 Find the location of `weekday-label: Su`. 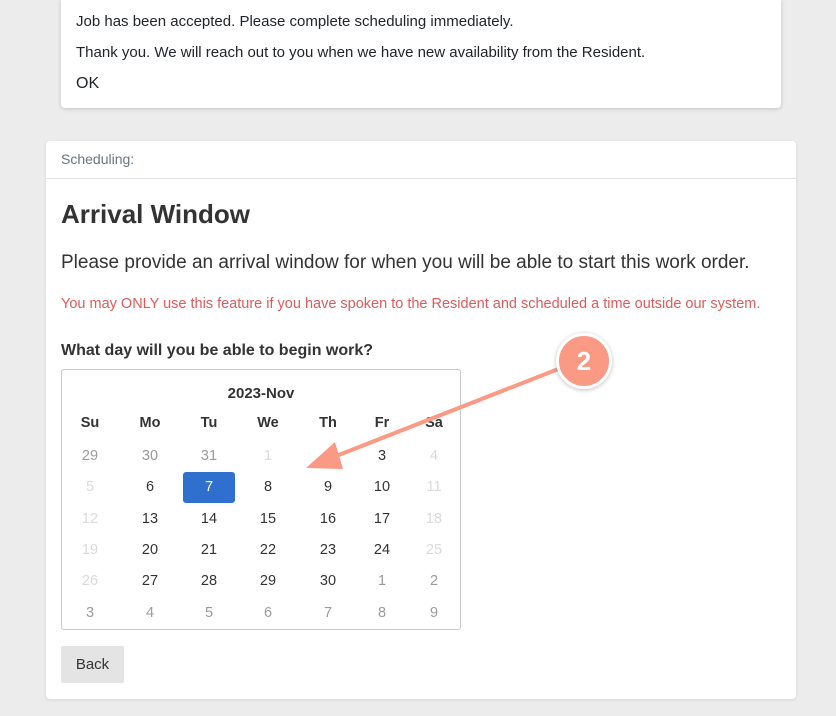

weekday-label: Su is located at coordinates (90, 423).